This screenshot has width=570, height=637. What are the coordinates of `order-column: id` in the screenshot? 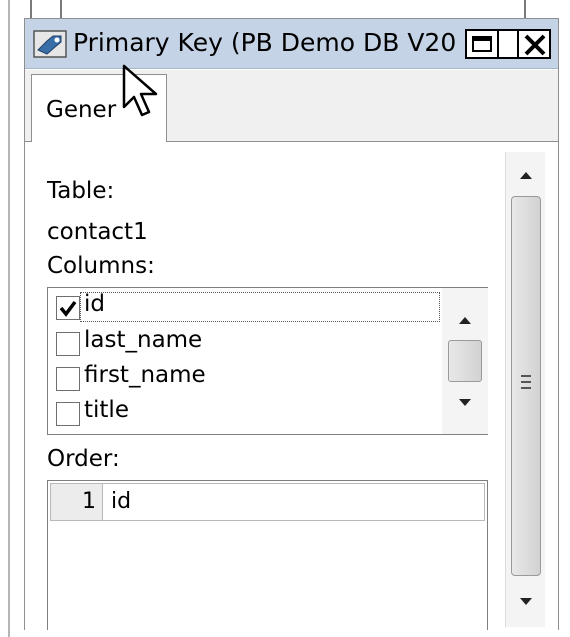 It's located at (121, 501).